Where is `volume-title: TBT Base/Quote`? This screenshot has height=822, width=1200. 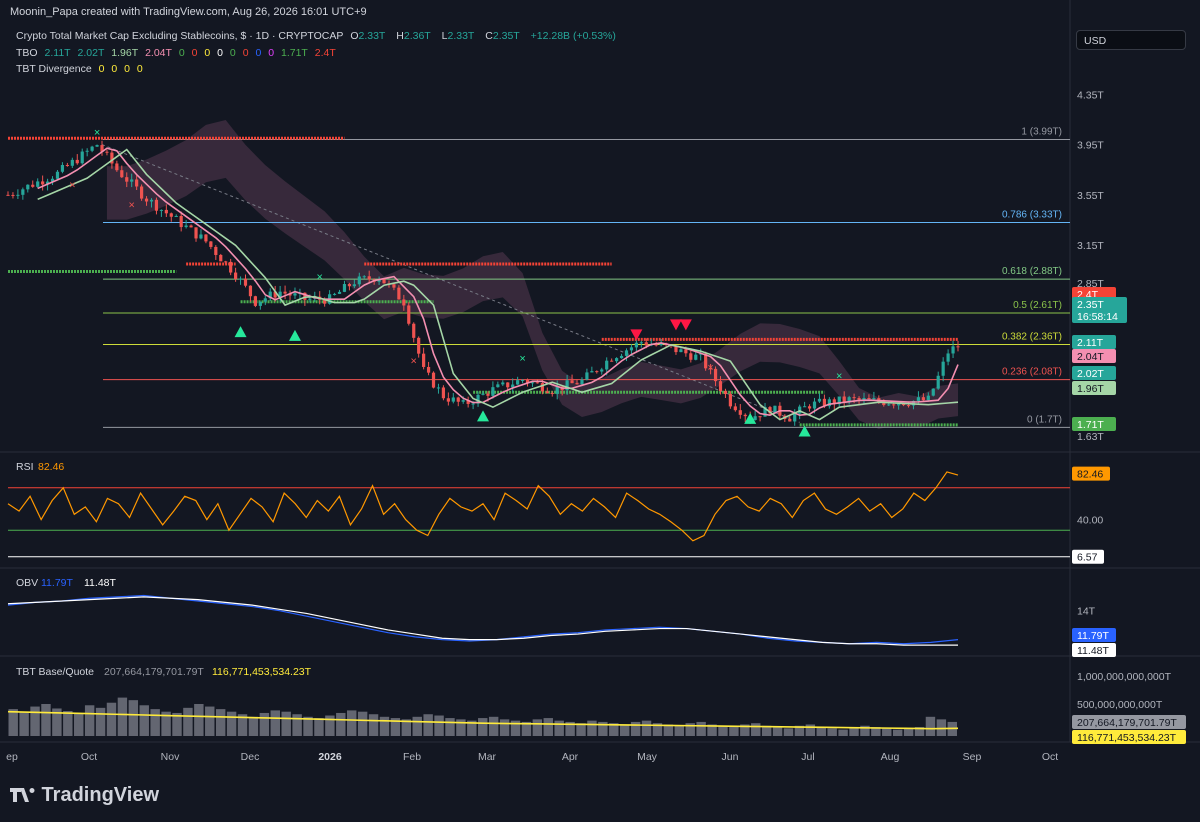
volume-title: TBT Base/Quote is located at coordinates (55, 672).